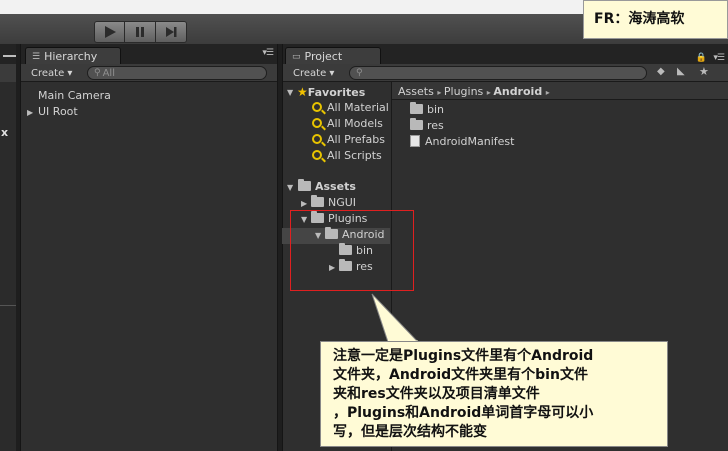 The image size is (728, 451). What do you see at coordinates (5, 132) in the screenshot?
I see `left-panel-label: x` at bounding box center [5, 132].